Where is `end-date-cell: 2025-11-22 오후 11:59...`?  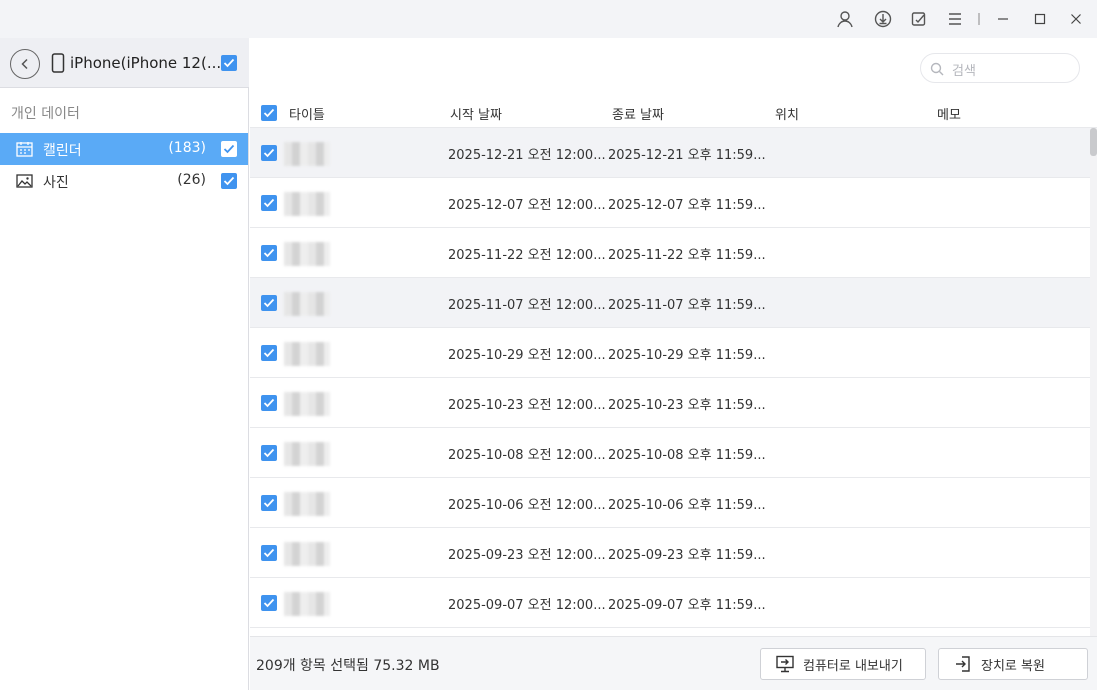 end-date-cell: 2025-11-22 오후 11:59... is located at coordinates (687, 255).